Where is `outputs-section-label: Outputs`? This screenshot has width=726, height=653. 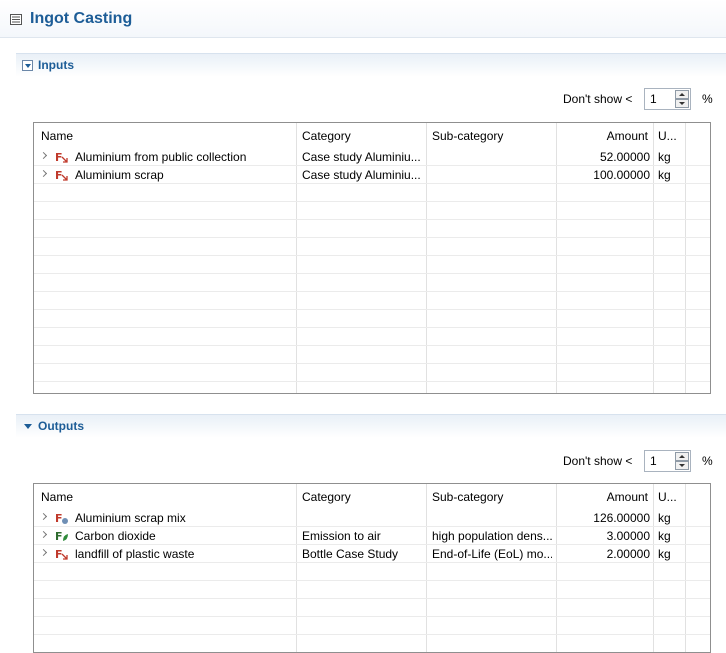
outputs-section-label: Outputs is located at coordinates (61, 426).